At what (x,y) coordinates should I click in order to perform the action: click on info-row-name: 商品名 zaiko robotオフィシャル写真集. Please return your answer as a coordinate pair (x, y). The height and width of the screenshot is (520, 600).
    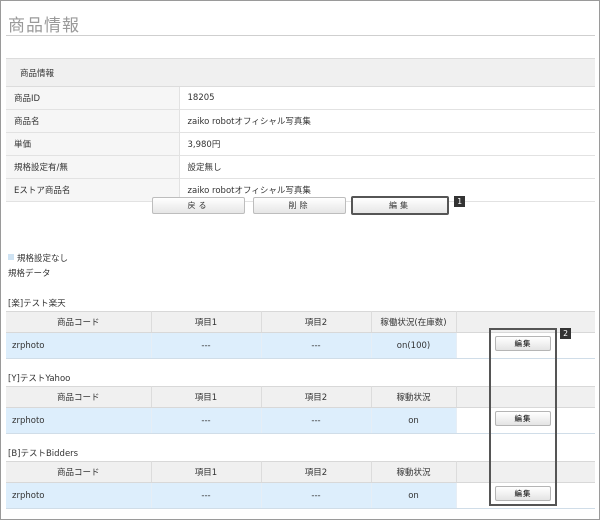
    Looking at the image, I should click on (300, 121).